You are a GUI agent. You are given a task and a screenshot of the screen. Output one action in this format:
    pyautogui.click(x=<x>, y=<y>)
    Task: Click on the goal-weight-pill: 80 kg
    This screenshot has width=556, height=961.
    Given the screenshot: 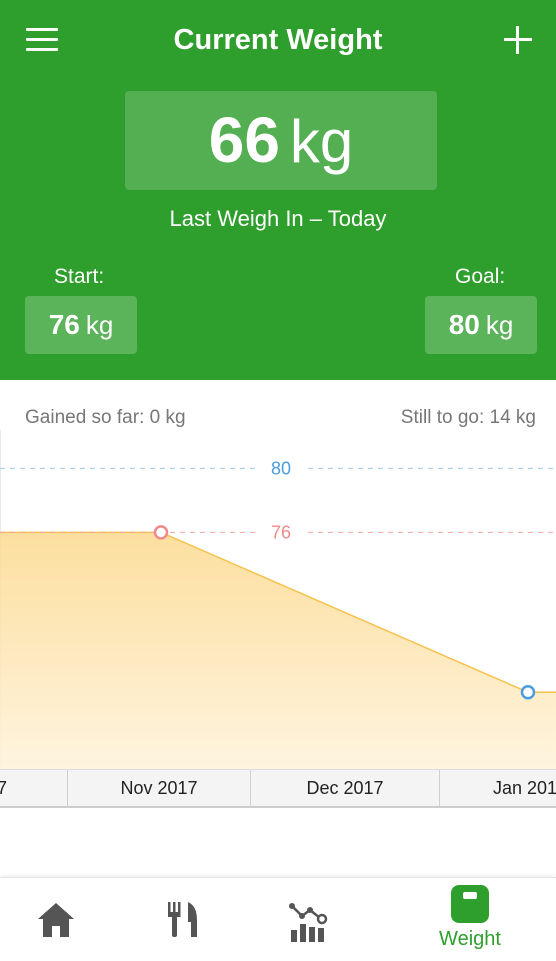 What is the action you would take?
    pyautogui.click(x=481, y=325)
    